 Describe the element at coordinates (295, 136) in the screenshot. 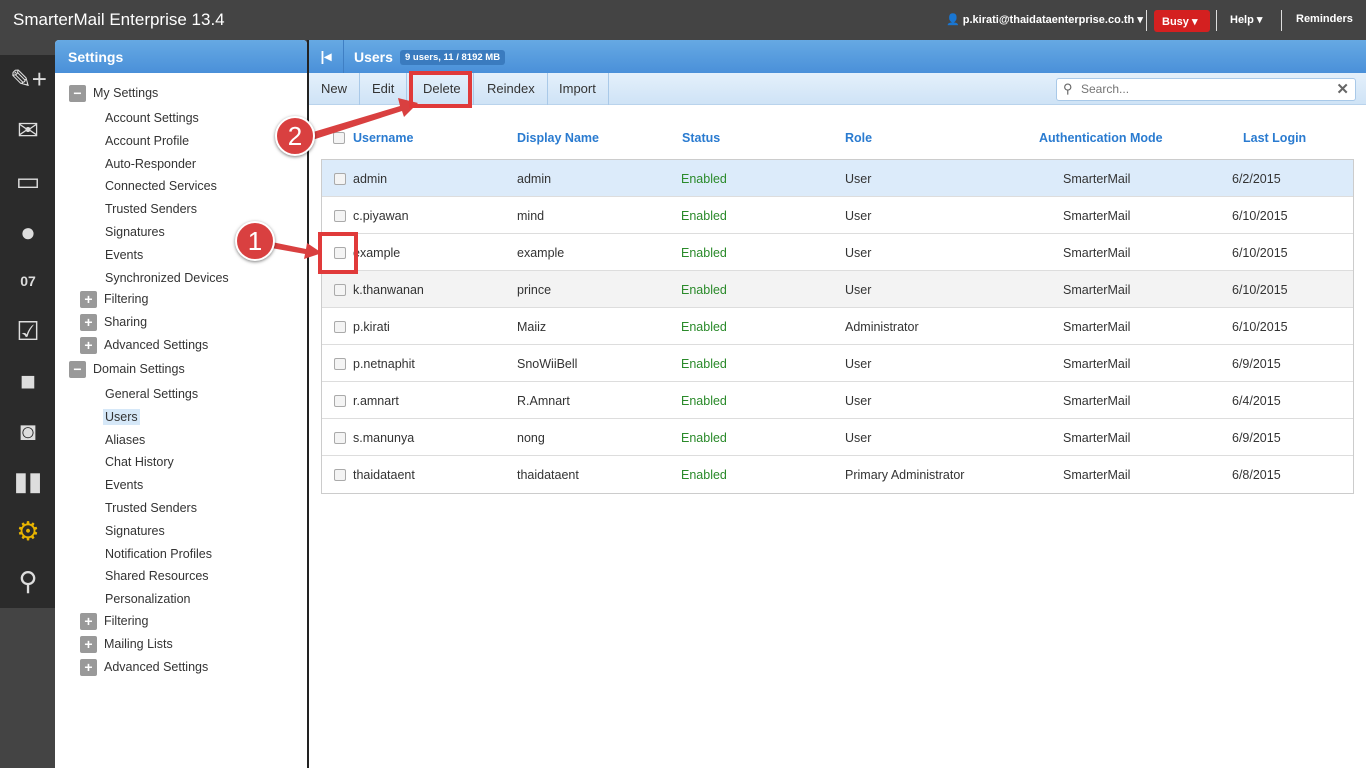

I see `step-2-marker: 2` at that location.